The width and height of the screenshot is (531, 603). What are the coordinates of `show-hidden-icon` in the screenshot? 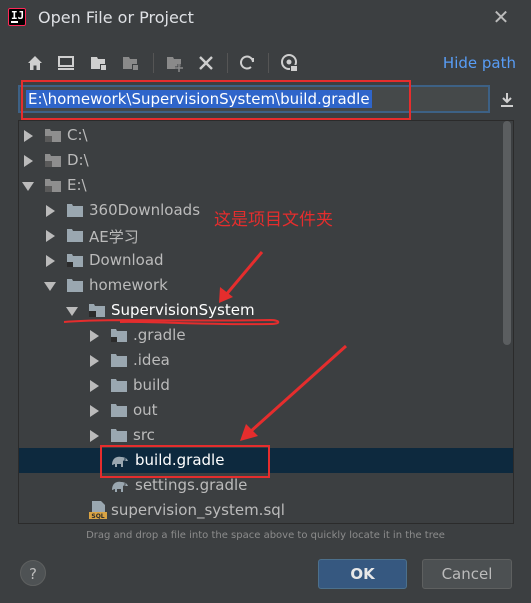 It's located at (289, 63).